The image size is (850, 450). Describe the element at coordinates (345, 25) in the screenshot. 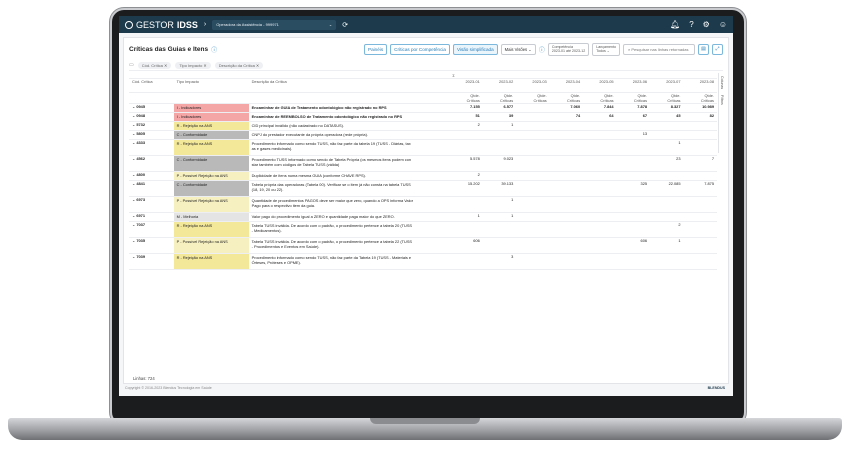

I see `refresh-icon: ⟳` at that location.